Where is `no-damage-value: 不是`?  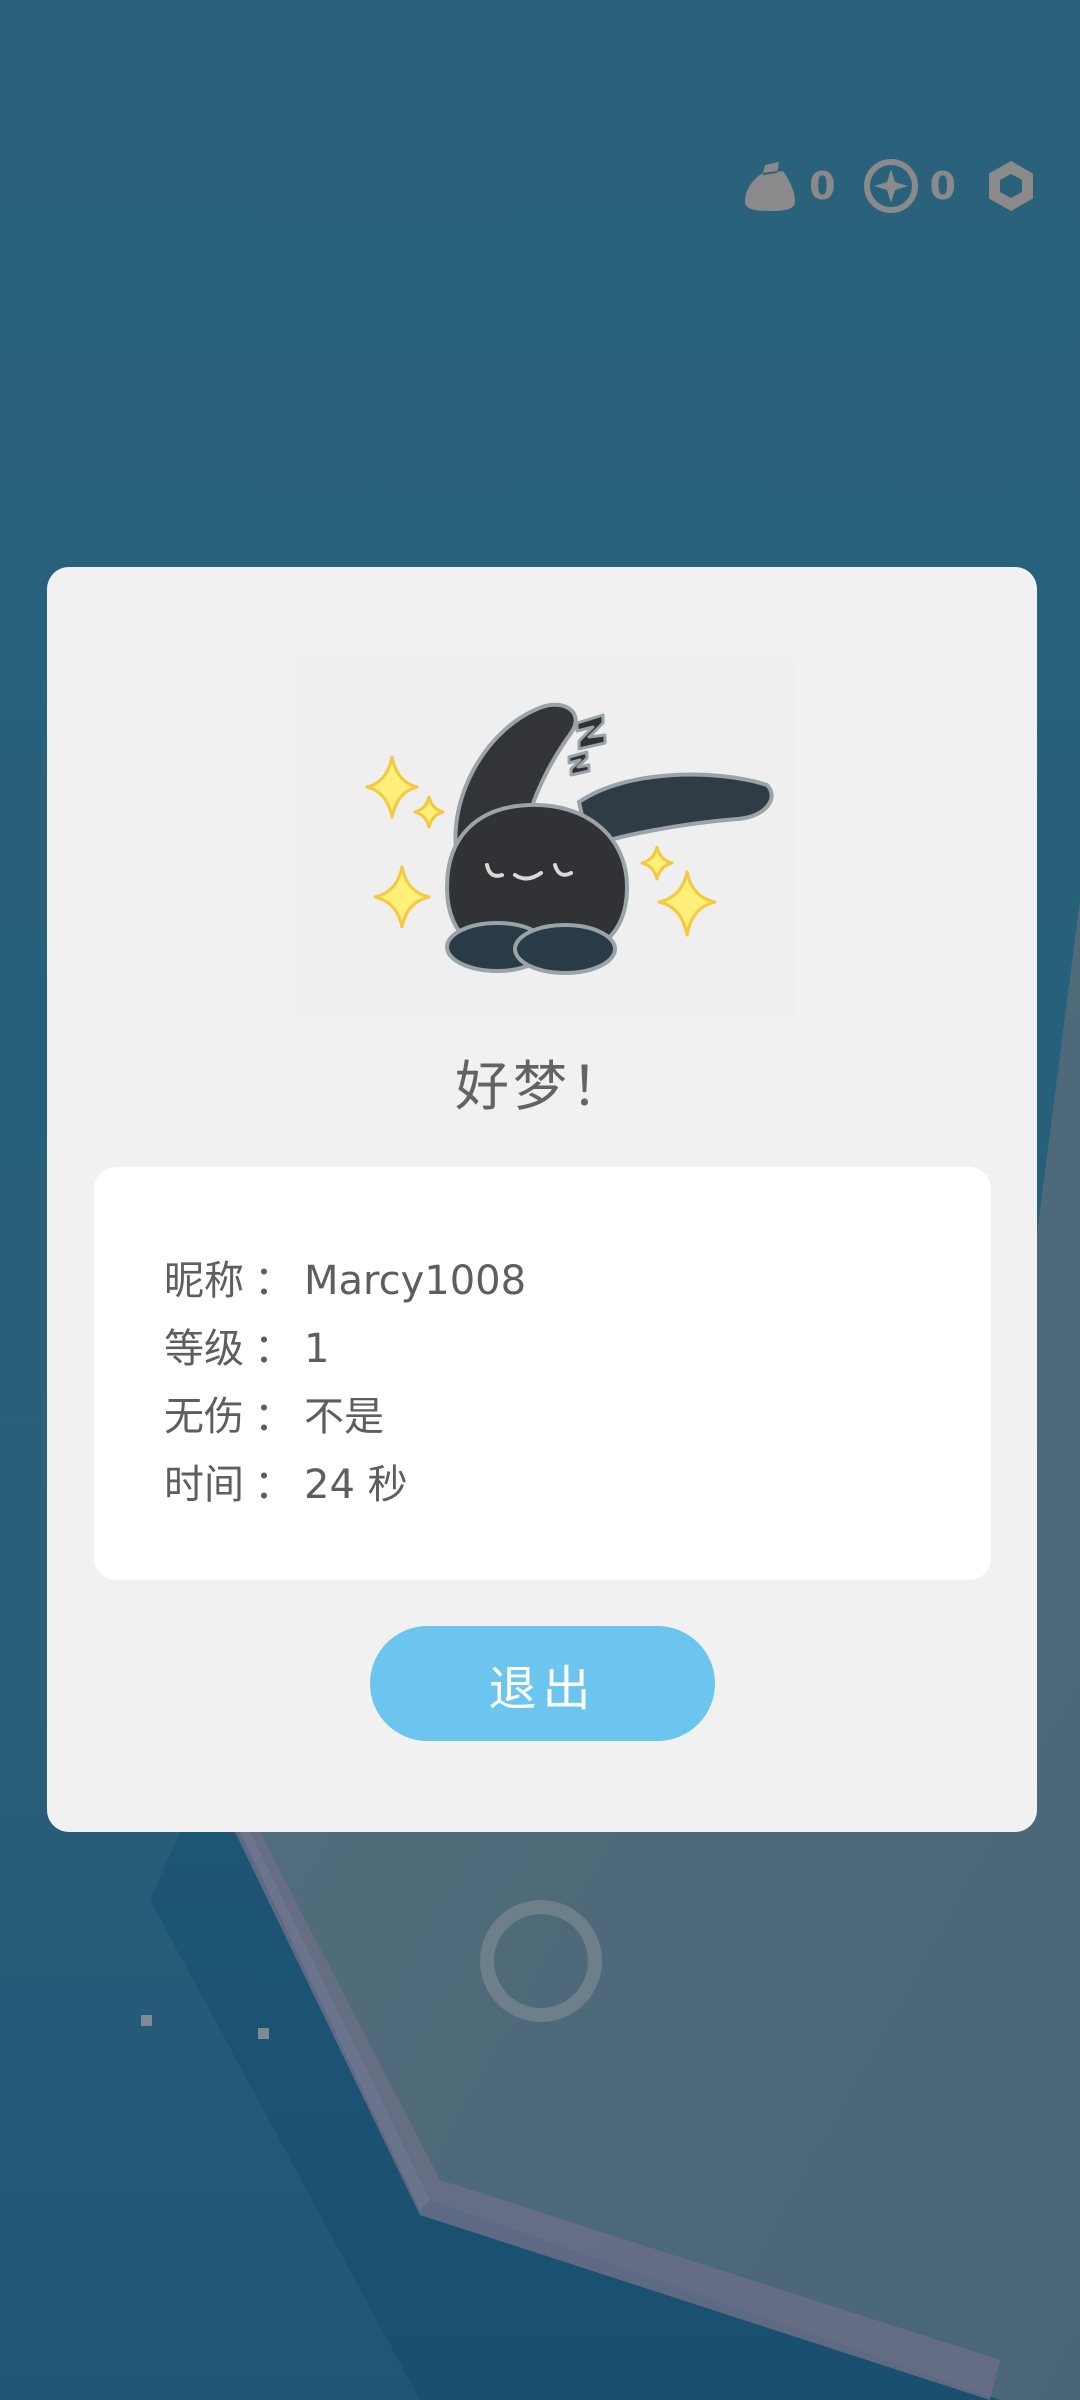 no-damage-value: 不是 is located at coordinates (344, 1417).